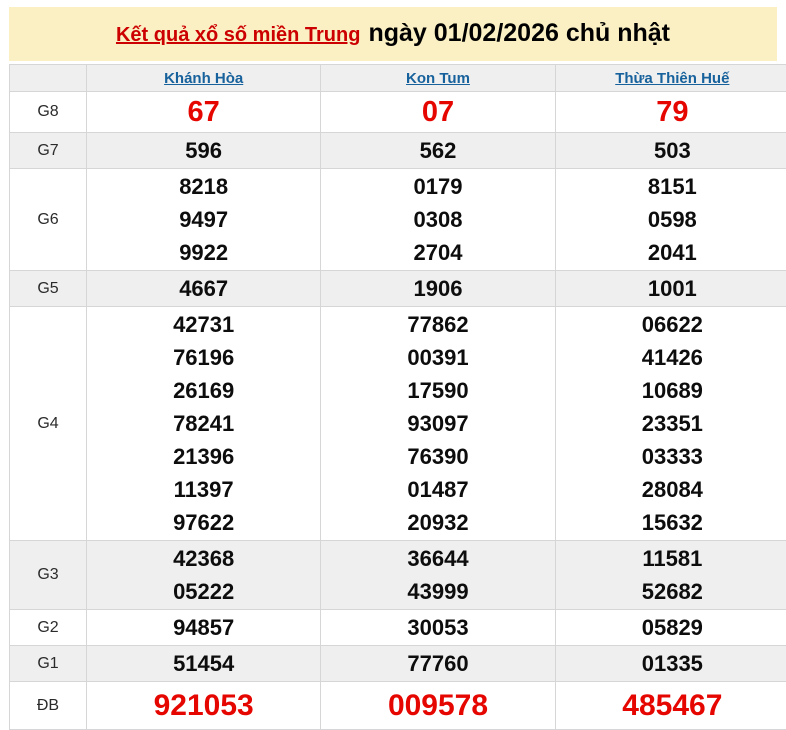 Image resolution: width=786 pixels, height=730 pixels. I want to click on result-cell: 017903082704, so click(438, 220).